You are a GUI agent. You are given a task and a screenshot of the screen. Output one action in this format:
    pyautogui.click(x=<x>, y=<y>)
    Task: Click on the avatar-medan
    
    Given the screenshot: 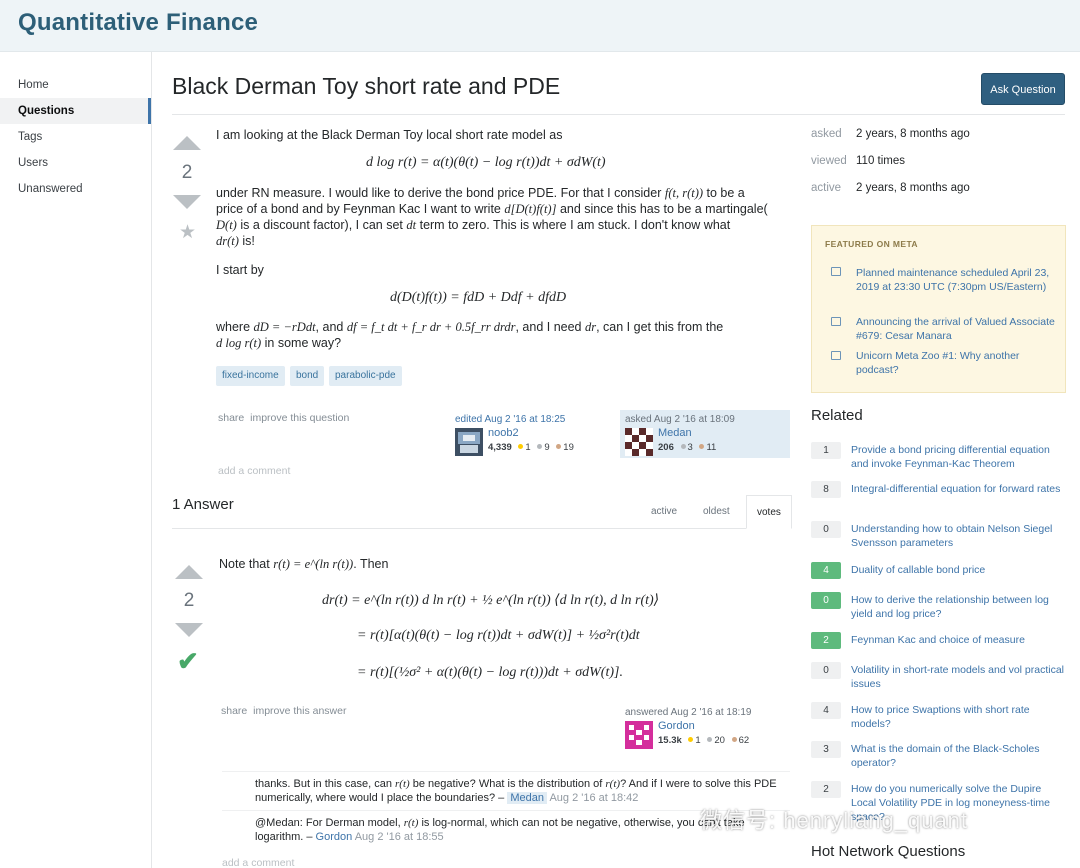 What is the action you would take?
    pyautogui.click(x=639, y=442)
    